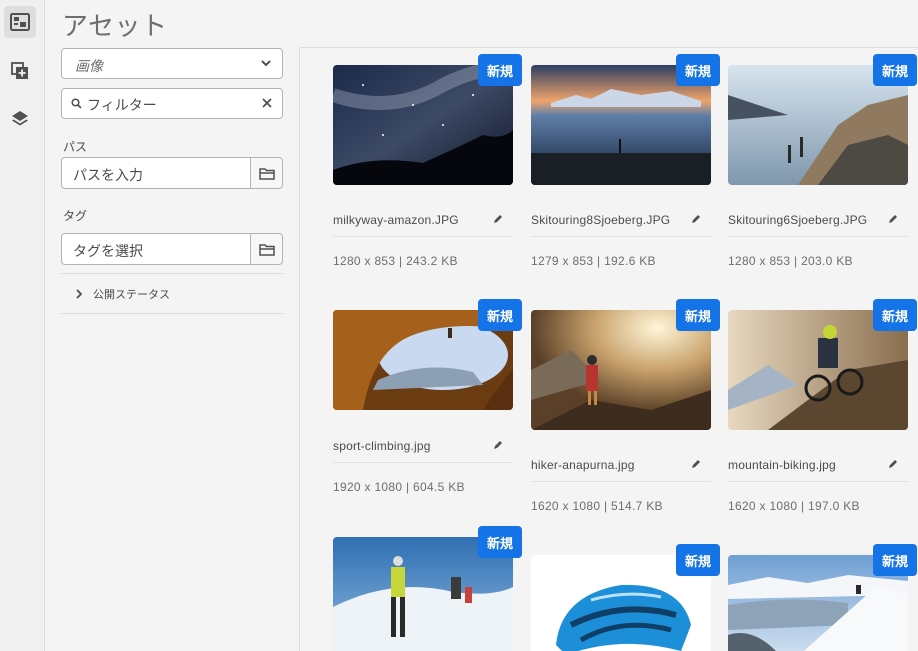 Image resolution: width=918 pixels, height=651 pixels. Describe the element at coordinates (22, 325) in the screenshot. I see `side-rail` at that location.